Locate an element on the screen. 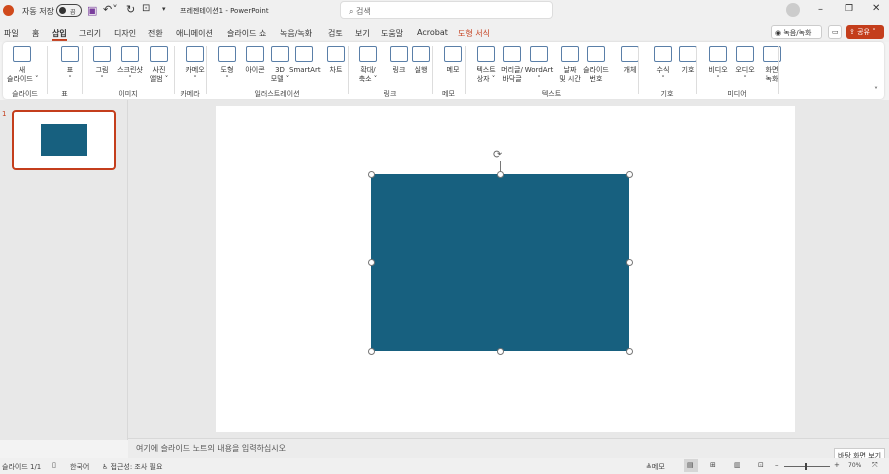  ribbon-button-header-footer: 머리글/ 바닥글 is located at coordinates (512, 65).